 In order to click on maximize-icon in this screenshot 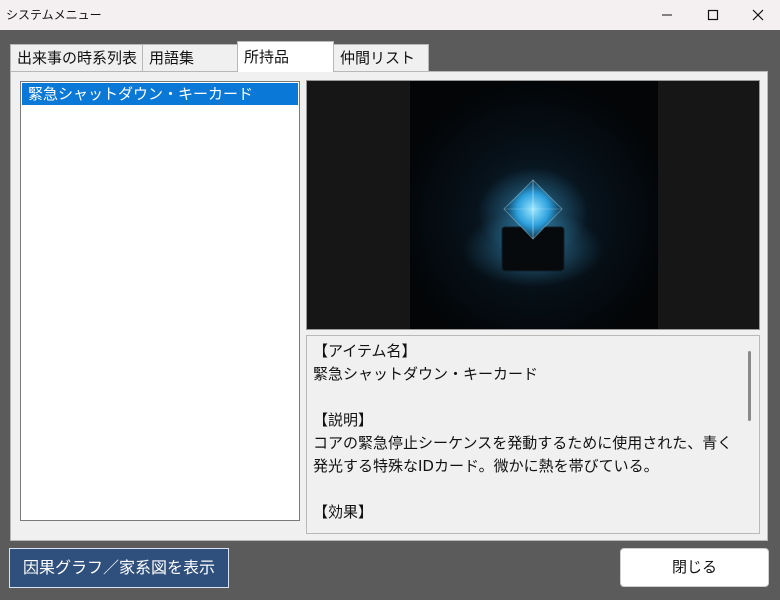, I will do `click(713, 15)`.